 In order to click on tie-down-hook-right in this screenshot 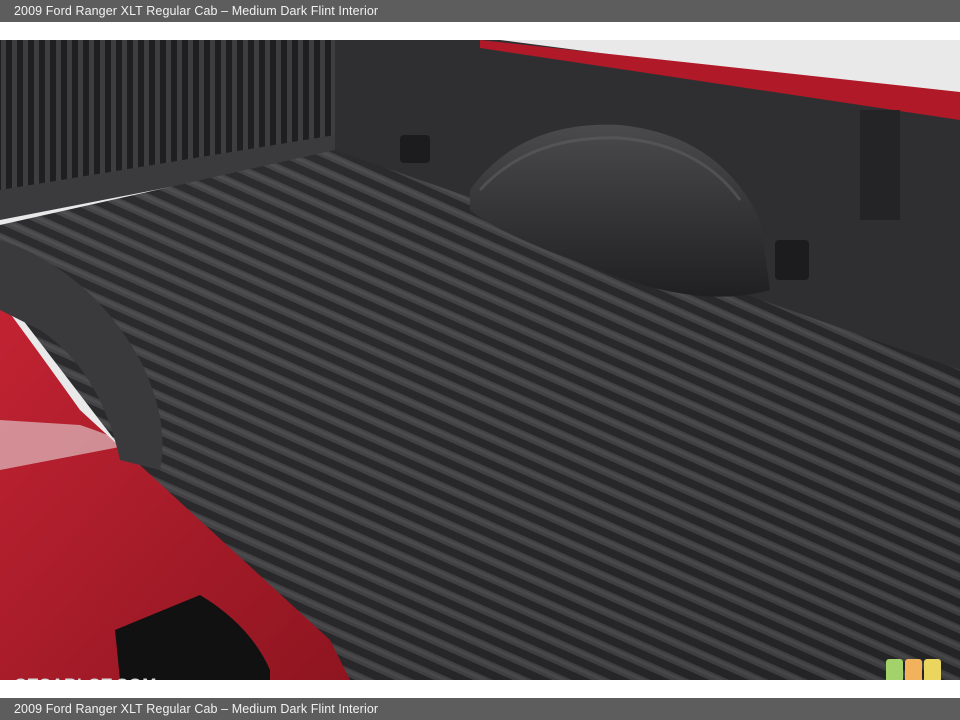, I will do `click(792, 260)`.